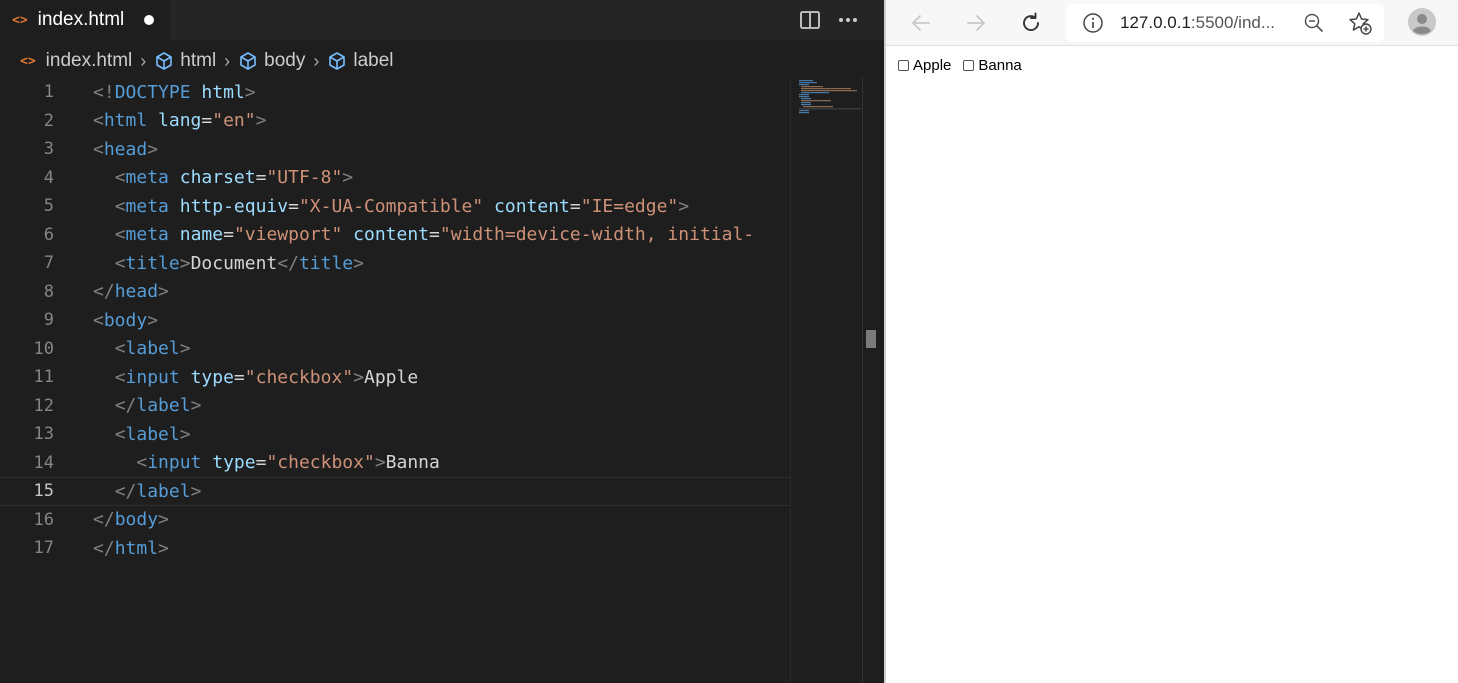 This screenshot has width=1458, height=683. Describe the element at coordinates (826, 380) in the screenshot. I see `minimap` at that location.